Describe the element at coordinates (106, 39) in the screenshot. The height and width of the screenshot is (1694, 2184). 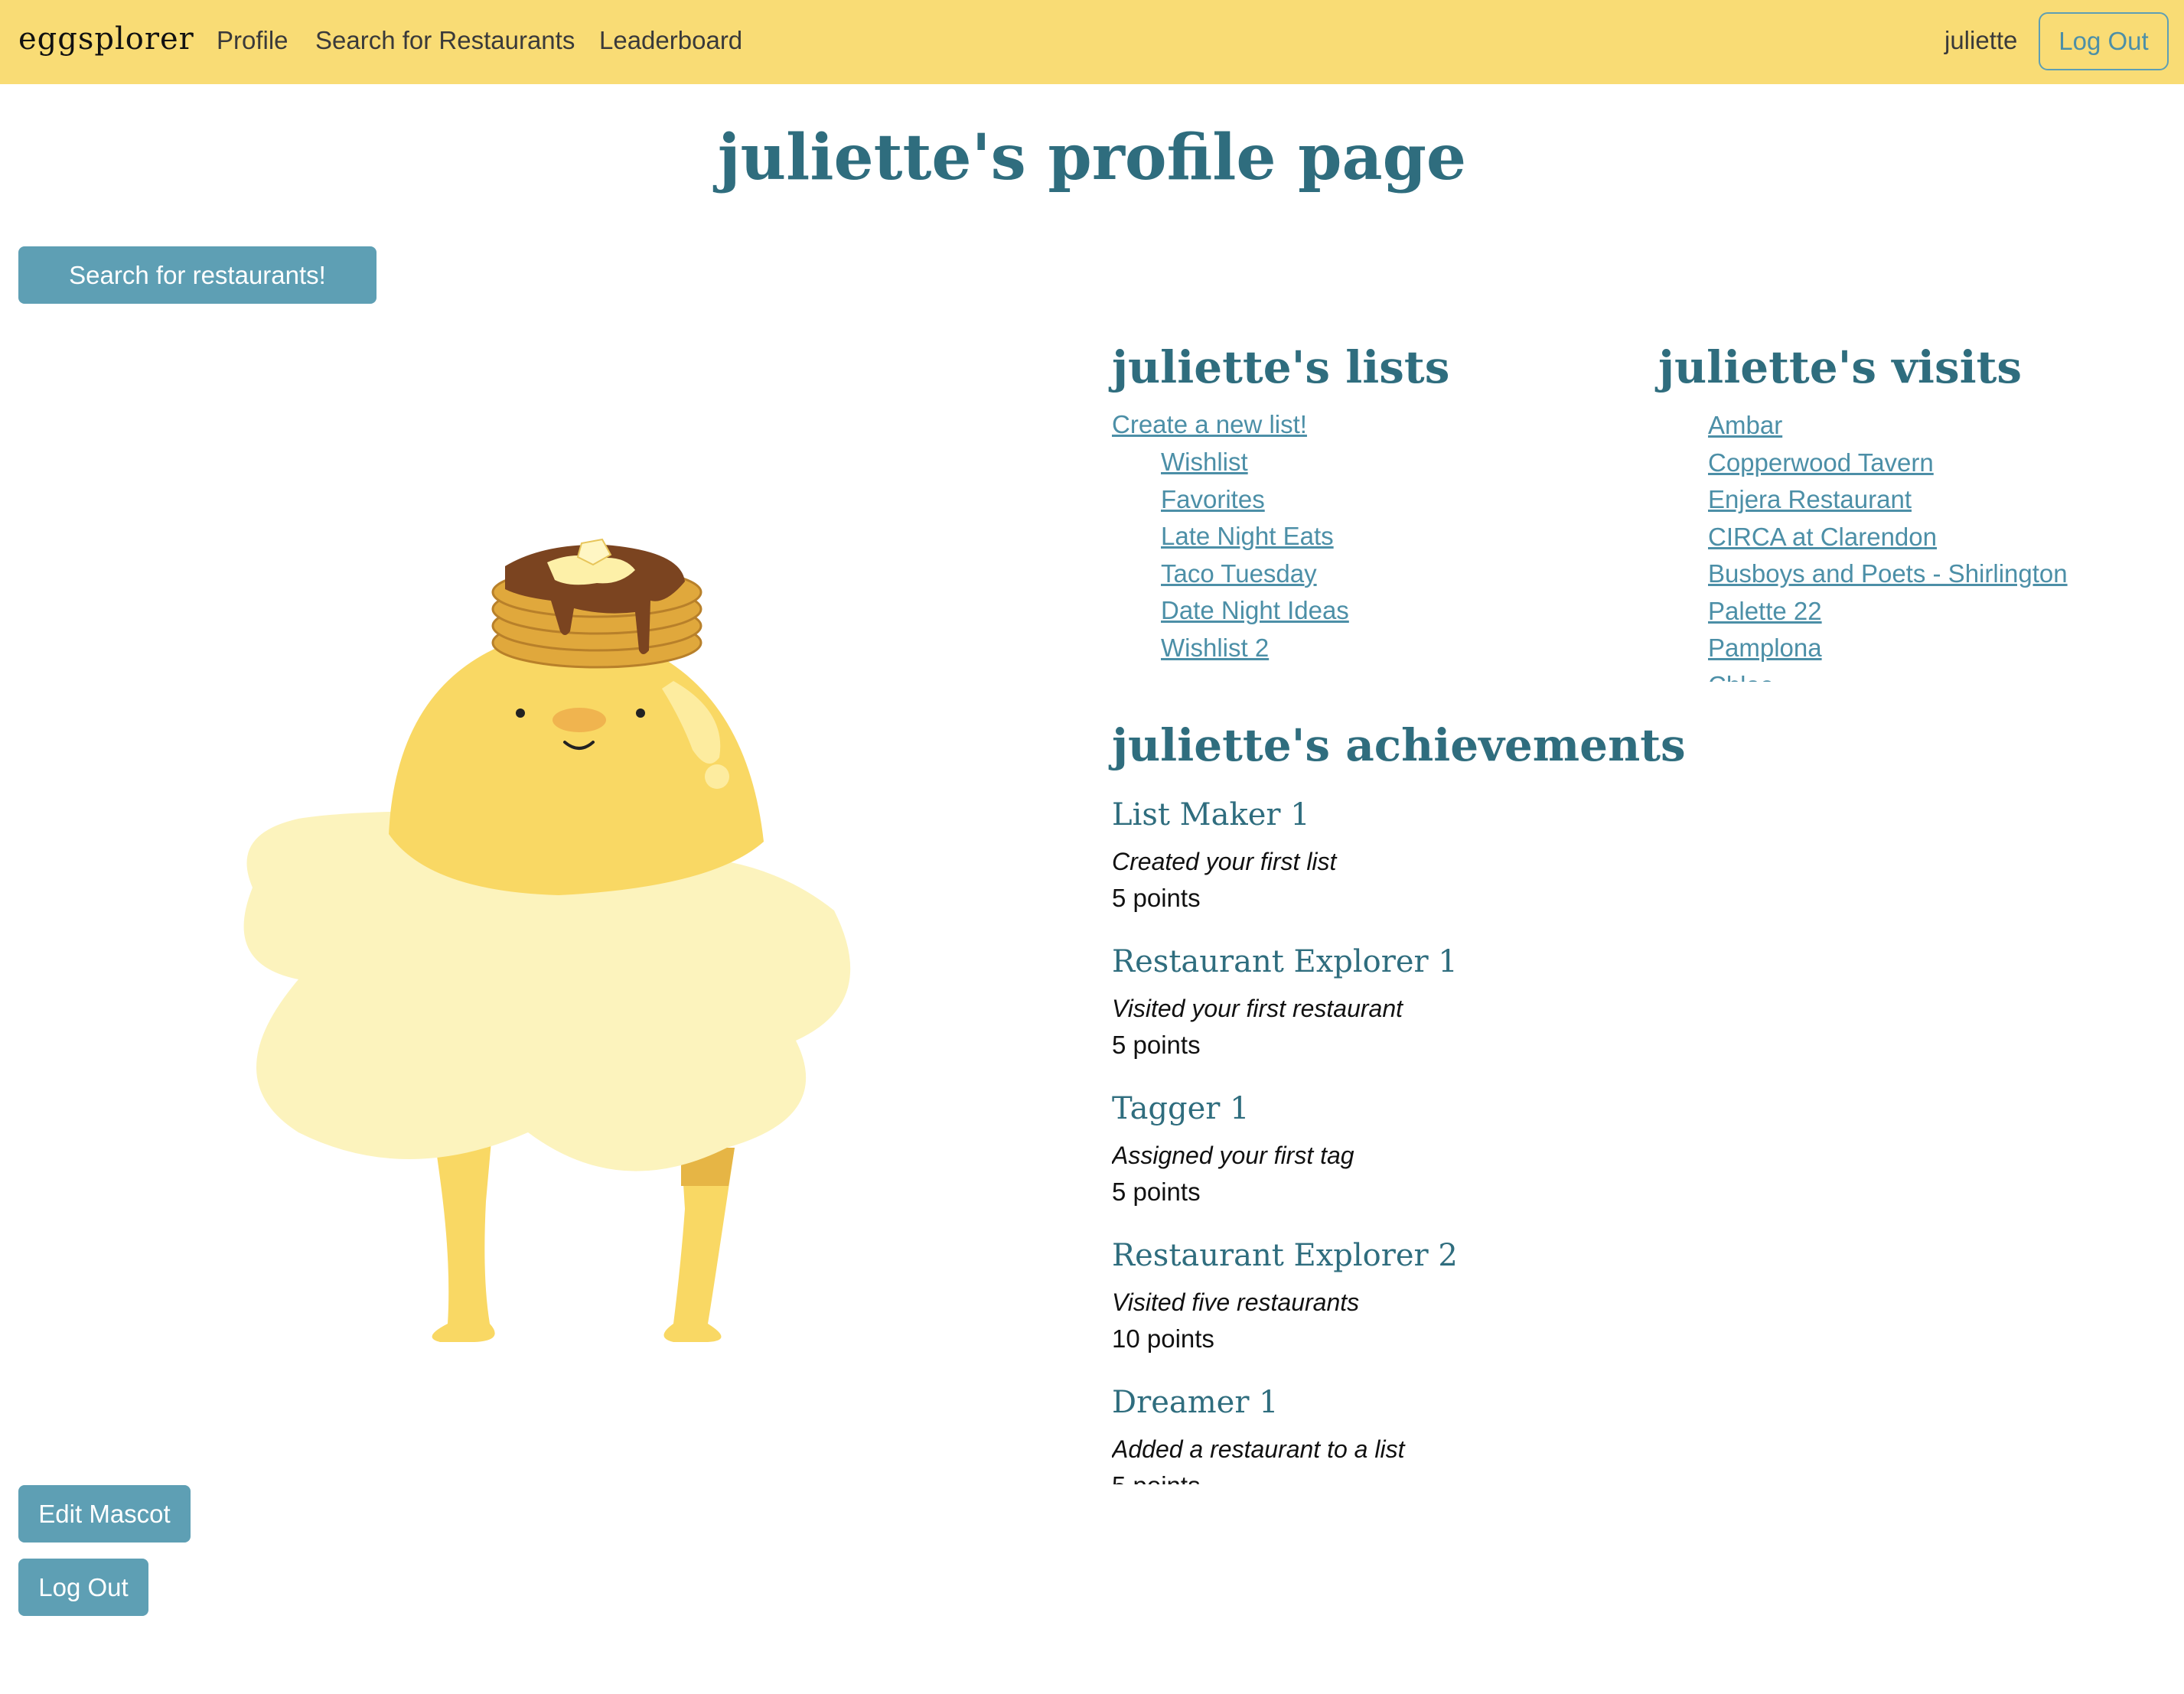
I see `brand-logo: eggsplorer` at that location.